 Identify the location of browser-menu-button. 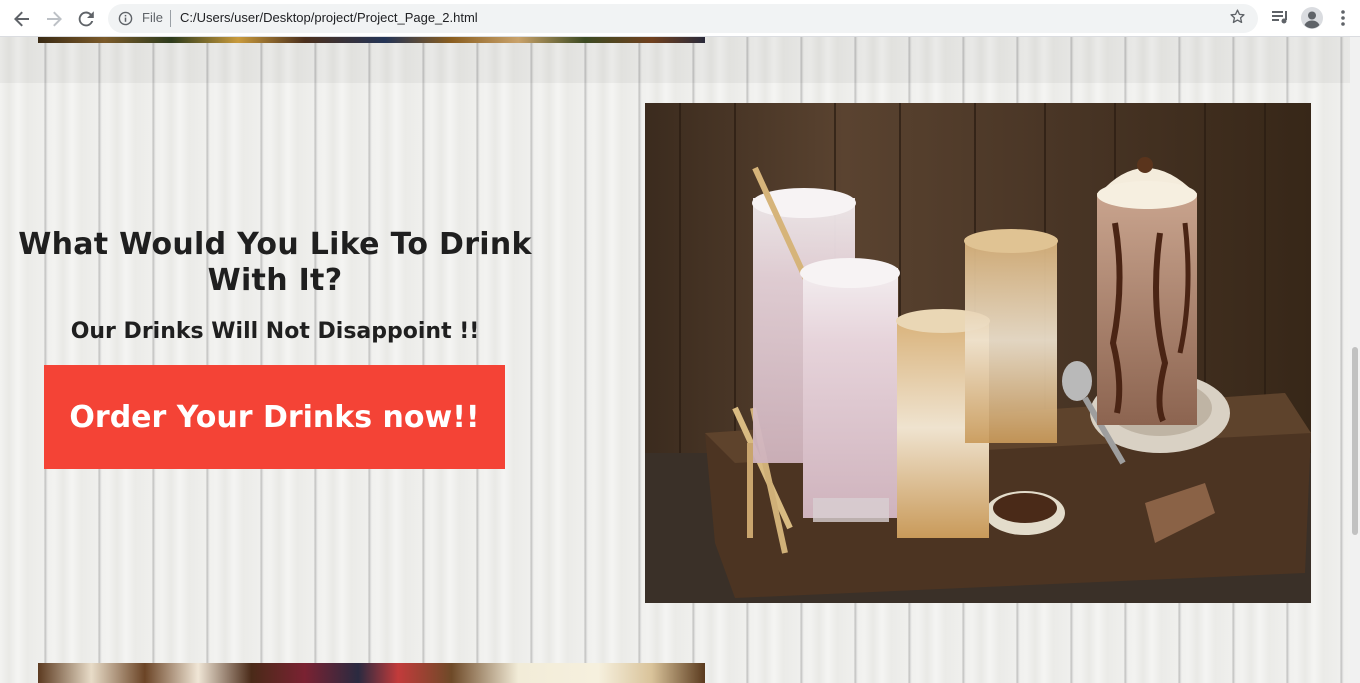
(1343, 20).